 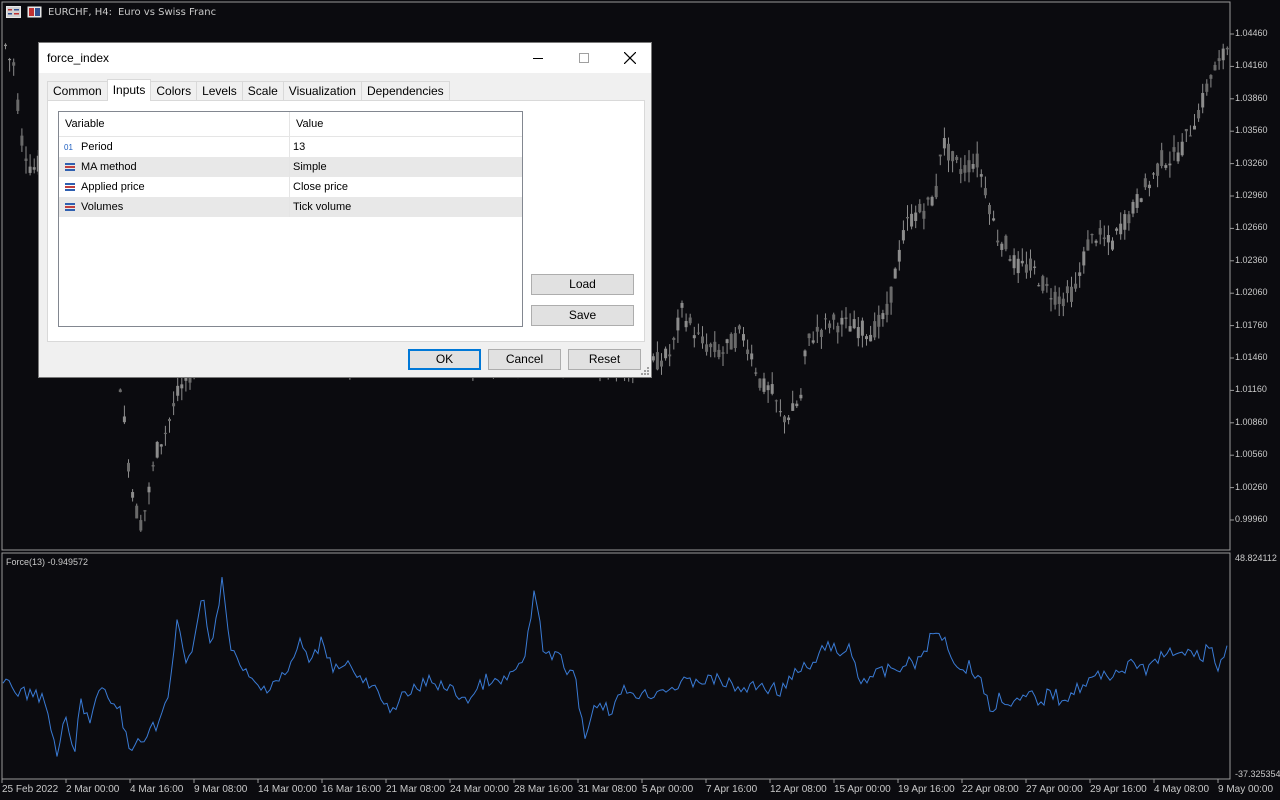 I want to click on tab-visualization: Visualization, so click(x=322, y=91).